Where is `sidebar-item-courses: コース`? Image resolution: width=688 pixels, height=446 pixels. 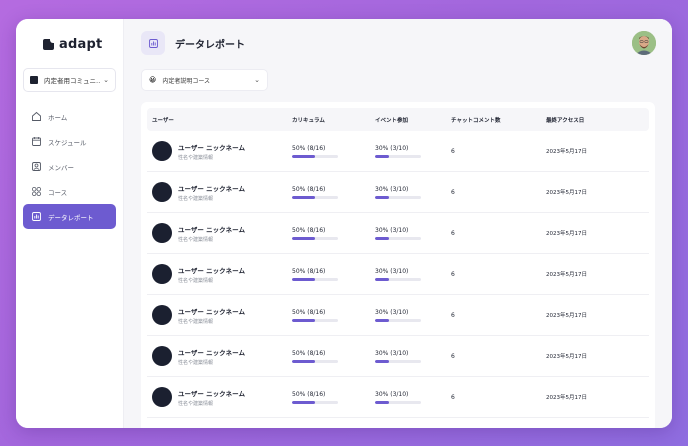
sidebar-item-courses: コース is located at coordinates (69, 191).